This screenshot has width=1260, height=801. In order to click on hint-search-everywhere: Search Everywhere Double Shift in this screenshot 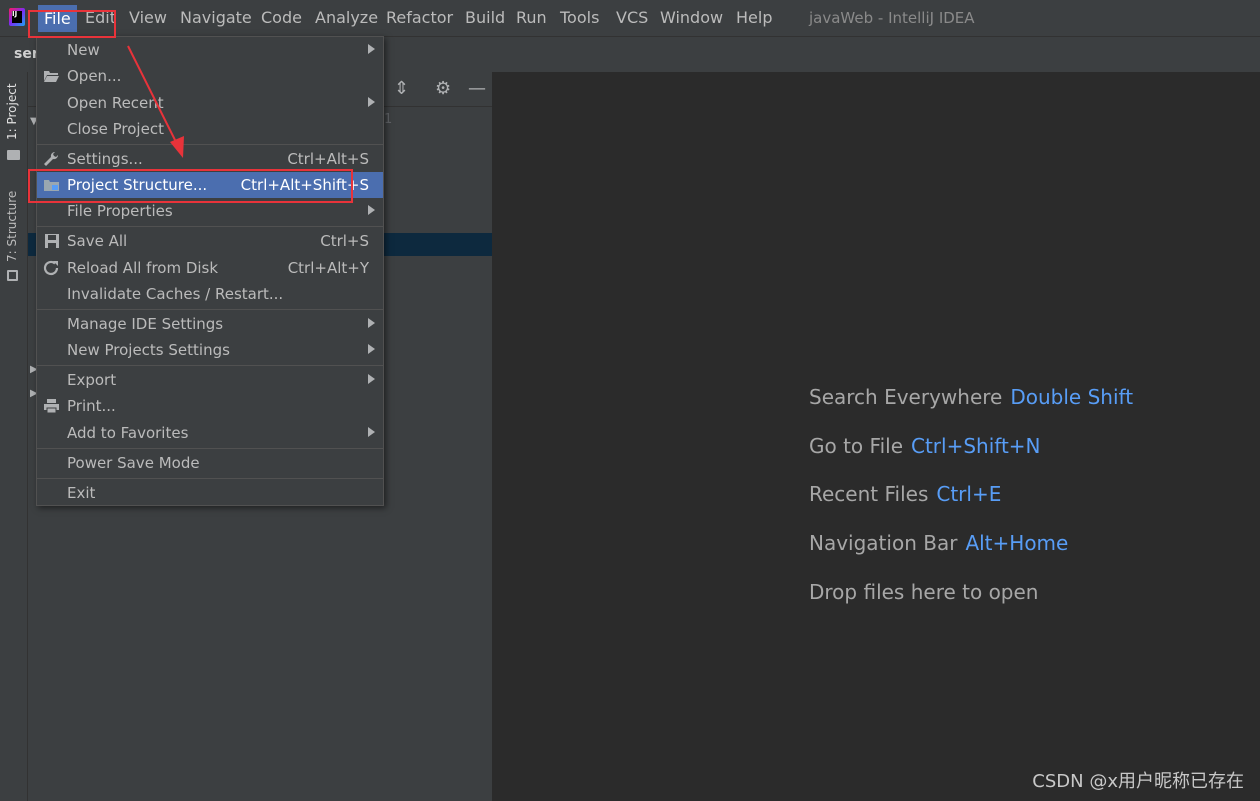, I will do `click(971, 397)`.